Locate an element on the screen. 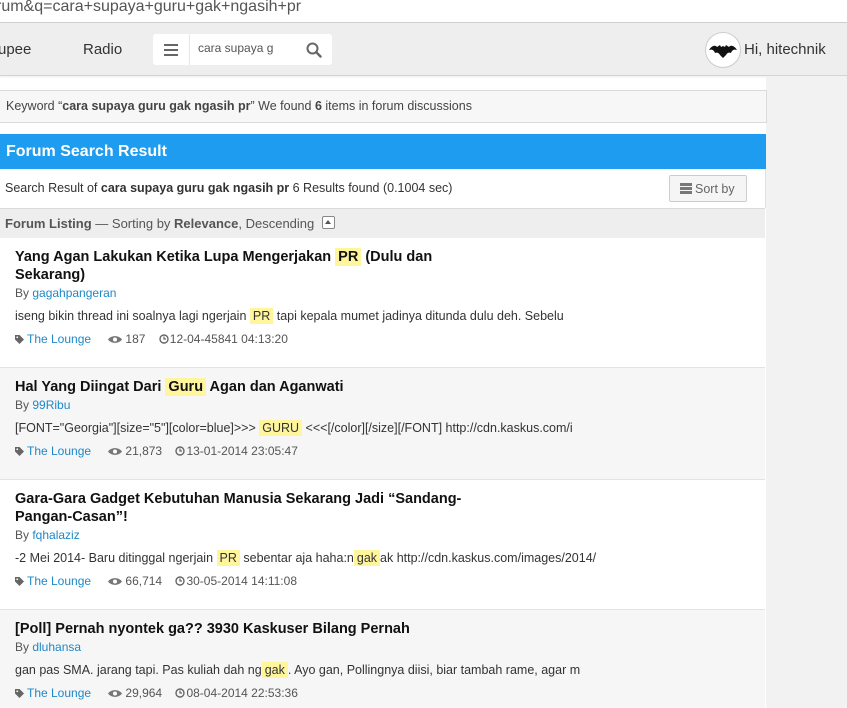 The width and height of the screenshot is (847, 708). result-author-line: By 99Ribu is located at coordinates (43, 405).